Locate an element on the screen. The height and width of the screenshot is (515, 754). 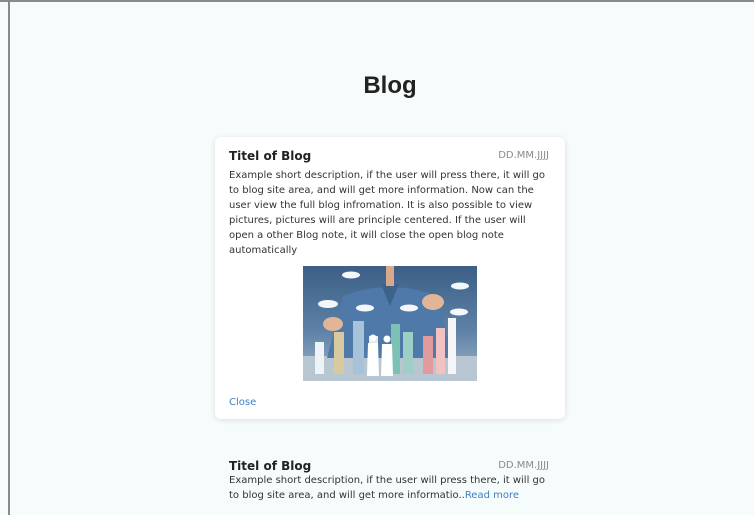
business-city-illustration is located at coordinates (390, 323).